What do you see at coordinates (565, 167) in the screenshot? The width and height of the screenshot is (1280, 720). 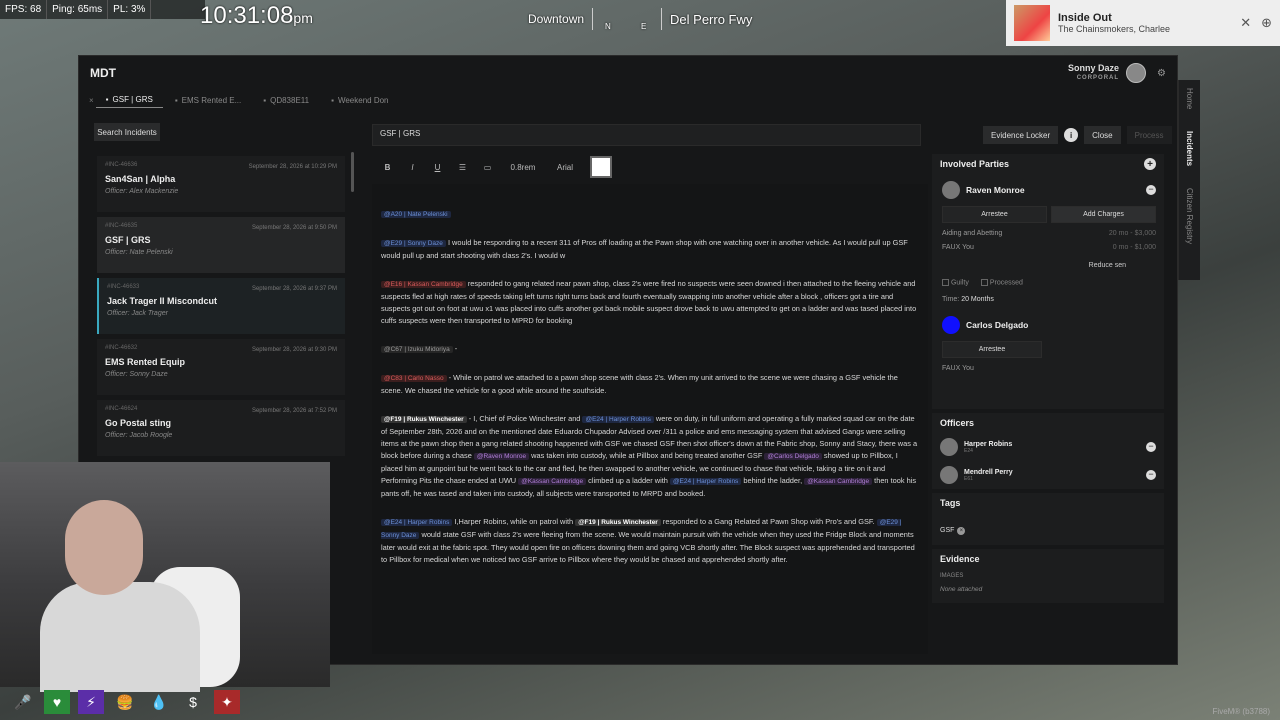 I see `font-family-select: Arial` at bounding box center [565, 167].